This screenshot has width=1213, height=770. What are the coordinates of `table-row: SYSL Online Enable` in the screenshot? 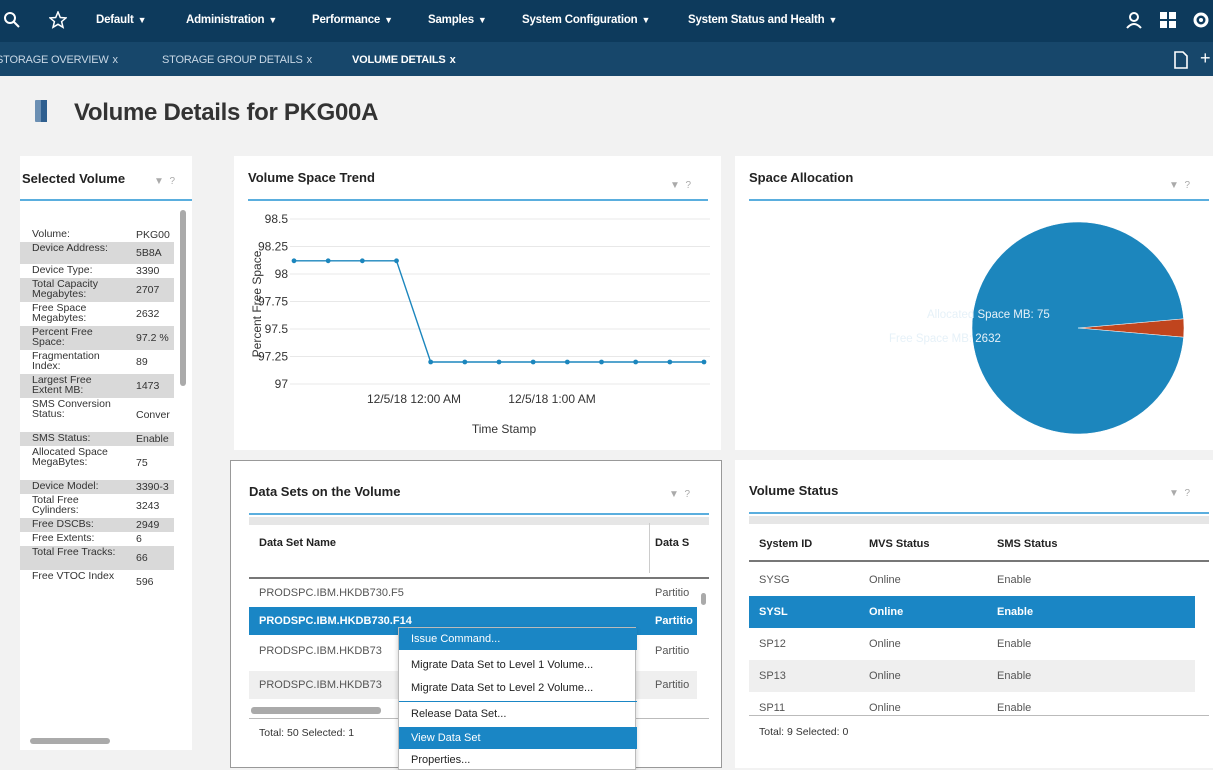 It's located at (972, 612).